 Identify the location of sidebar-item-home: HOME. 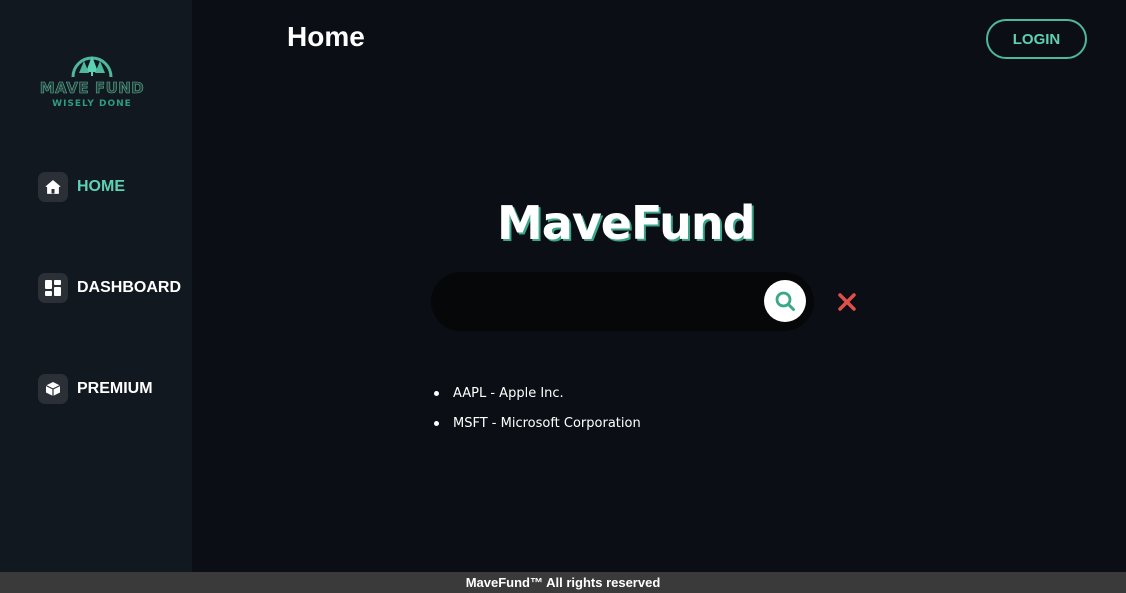
(81, 187).